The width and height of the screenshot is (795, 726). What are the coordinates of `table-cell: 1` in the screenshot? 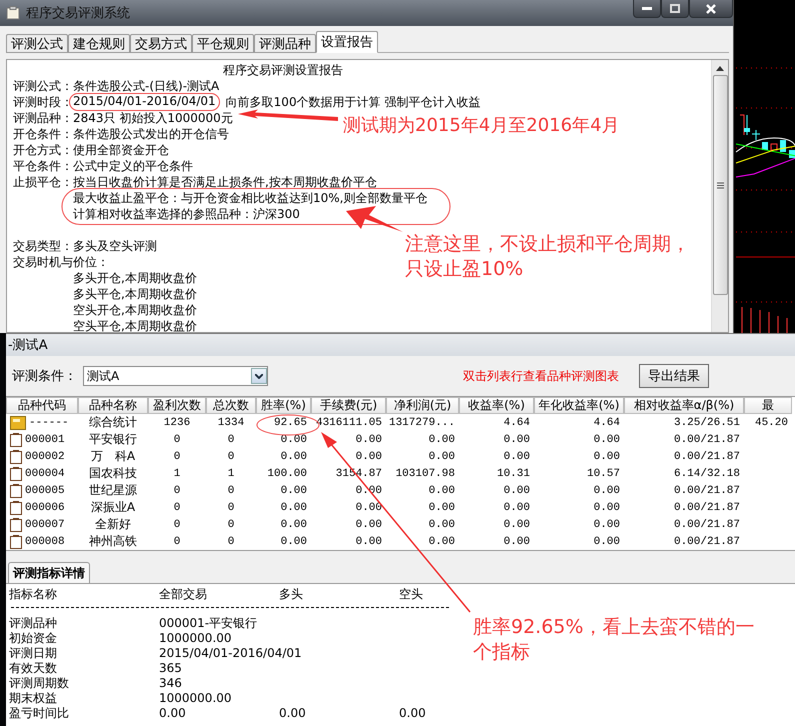 It's located at (231, 474).